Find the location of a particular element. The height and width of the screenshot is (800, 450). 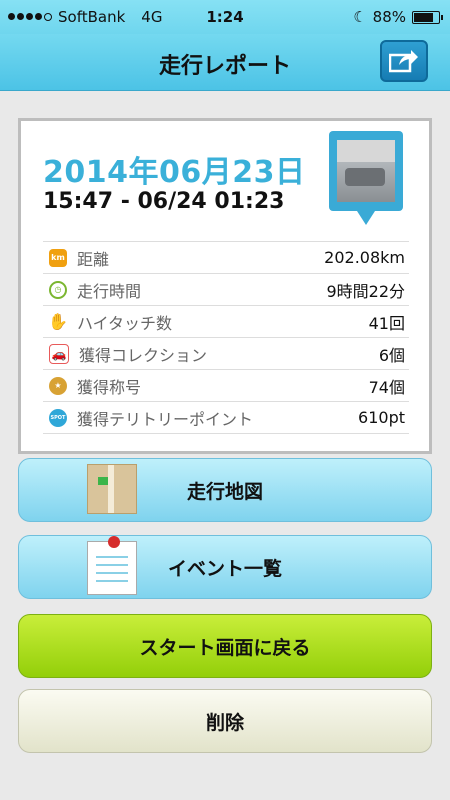

stat-row-titles: ★ 獲得称号 74個 is located at coordinates (226, 385).